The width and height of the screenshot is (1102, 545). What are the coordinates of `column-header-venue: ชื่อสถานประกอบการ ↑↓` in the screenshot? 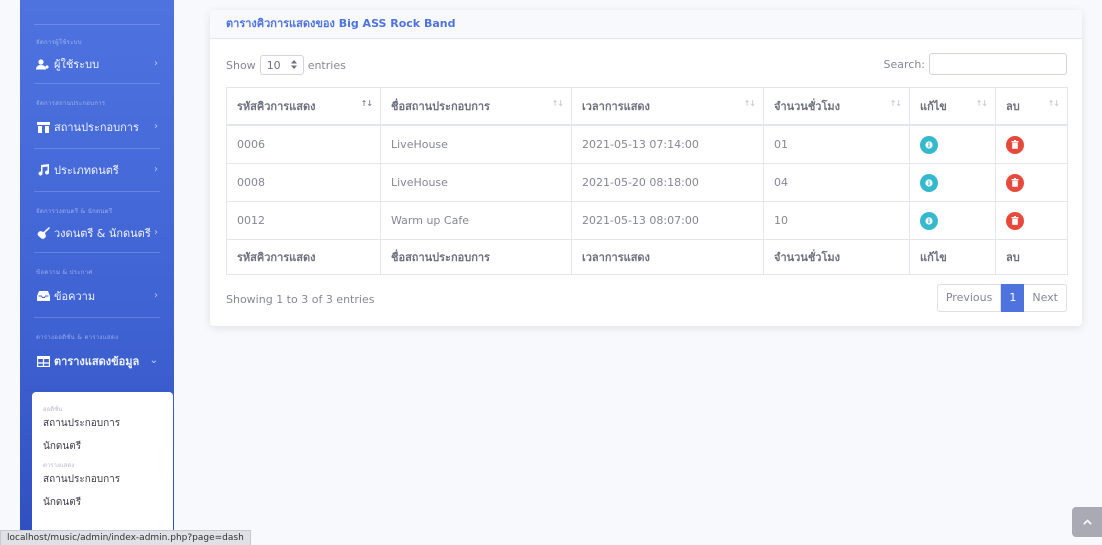 It's located at (476, 106).